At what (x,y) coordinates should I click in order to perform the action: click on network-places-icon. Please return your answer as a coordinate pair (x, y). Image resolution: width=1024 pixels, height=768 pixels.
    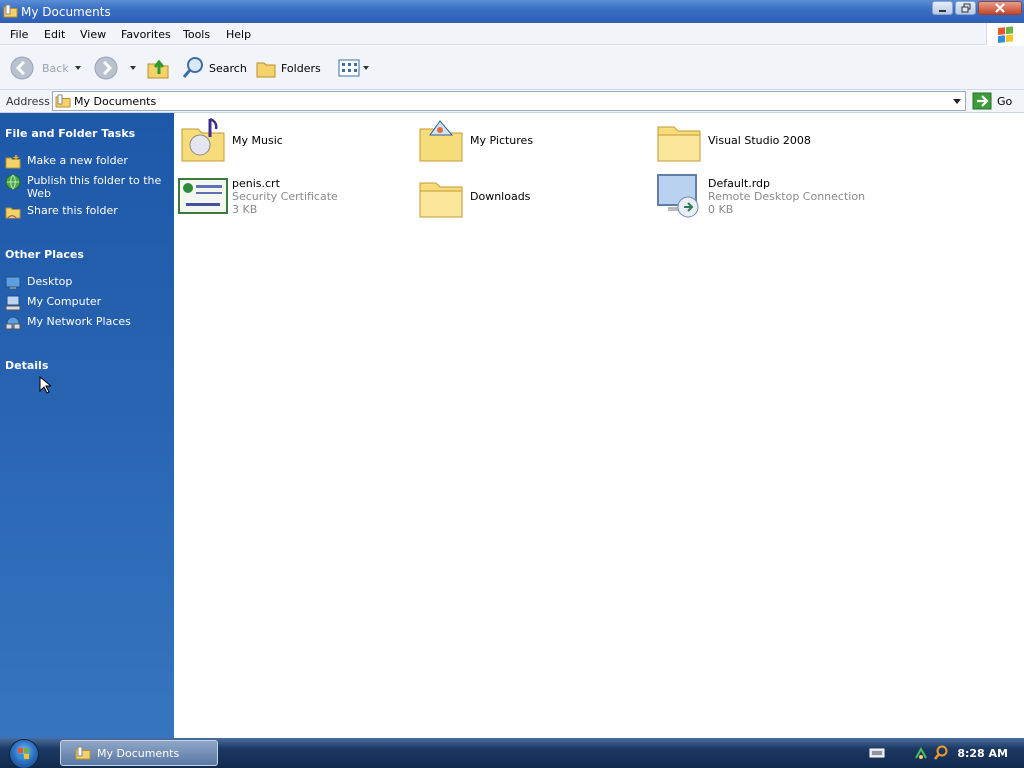
    Looking at the image, I should click on (13, 323).